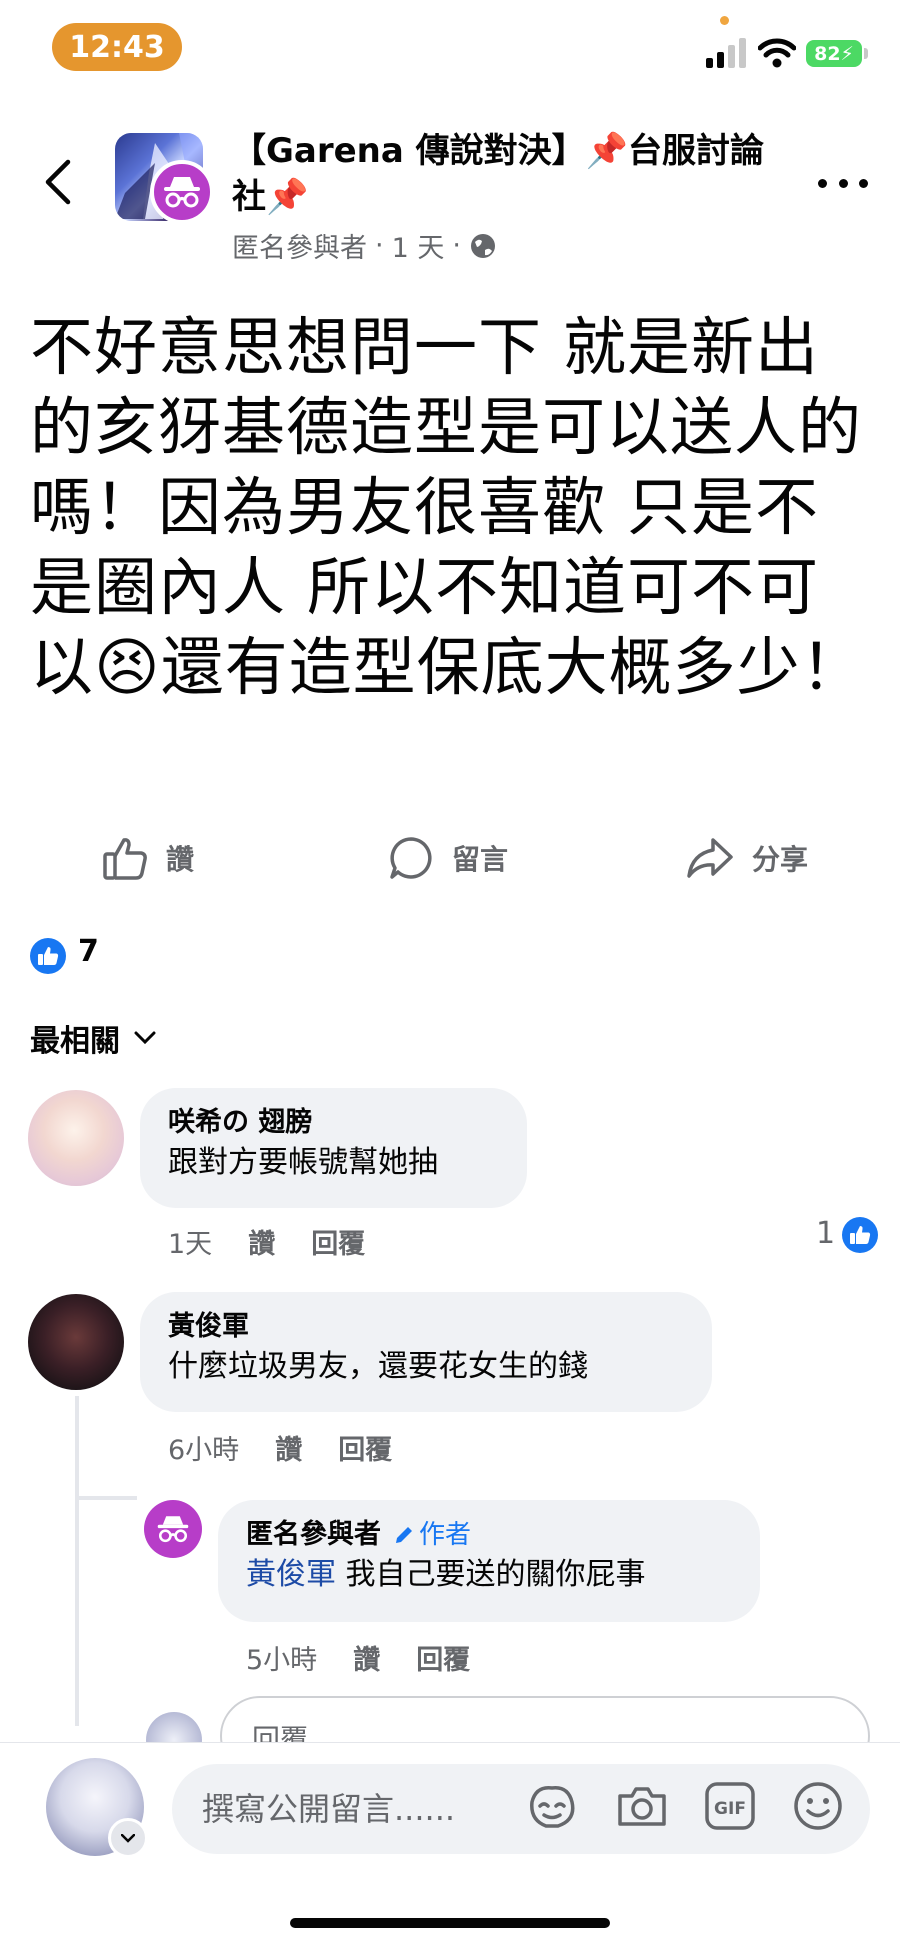 This screenshot has width=900, height=1950. I want to click on camera-button, so click(642, 1806).